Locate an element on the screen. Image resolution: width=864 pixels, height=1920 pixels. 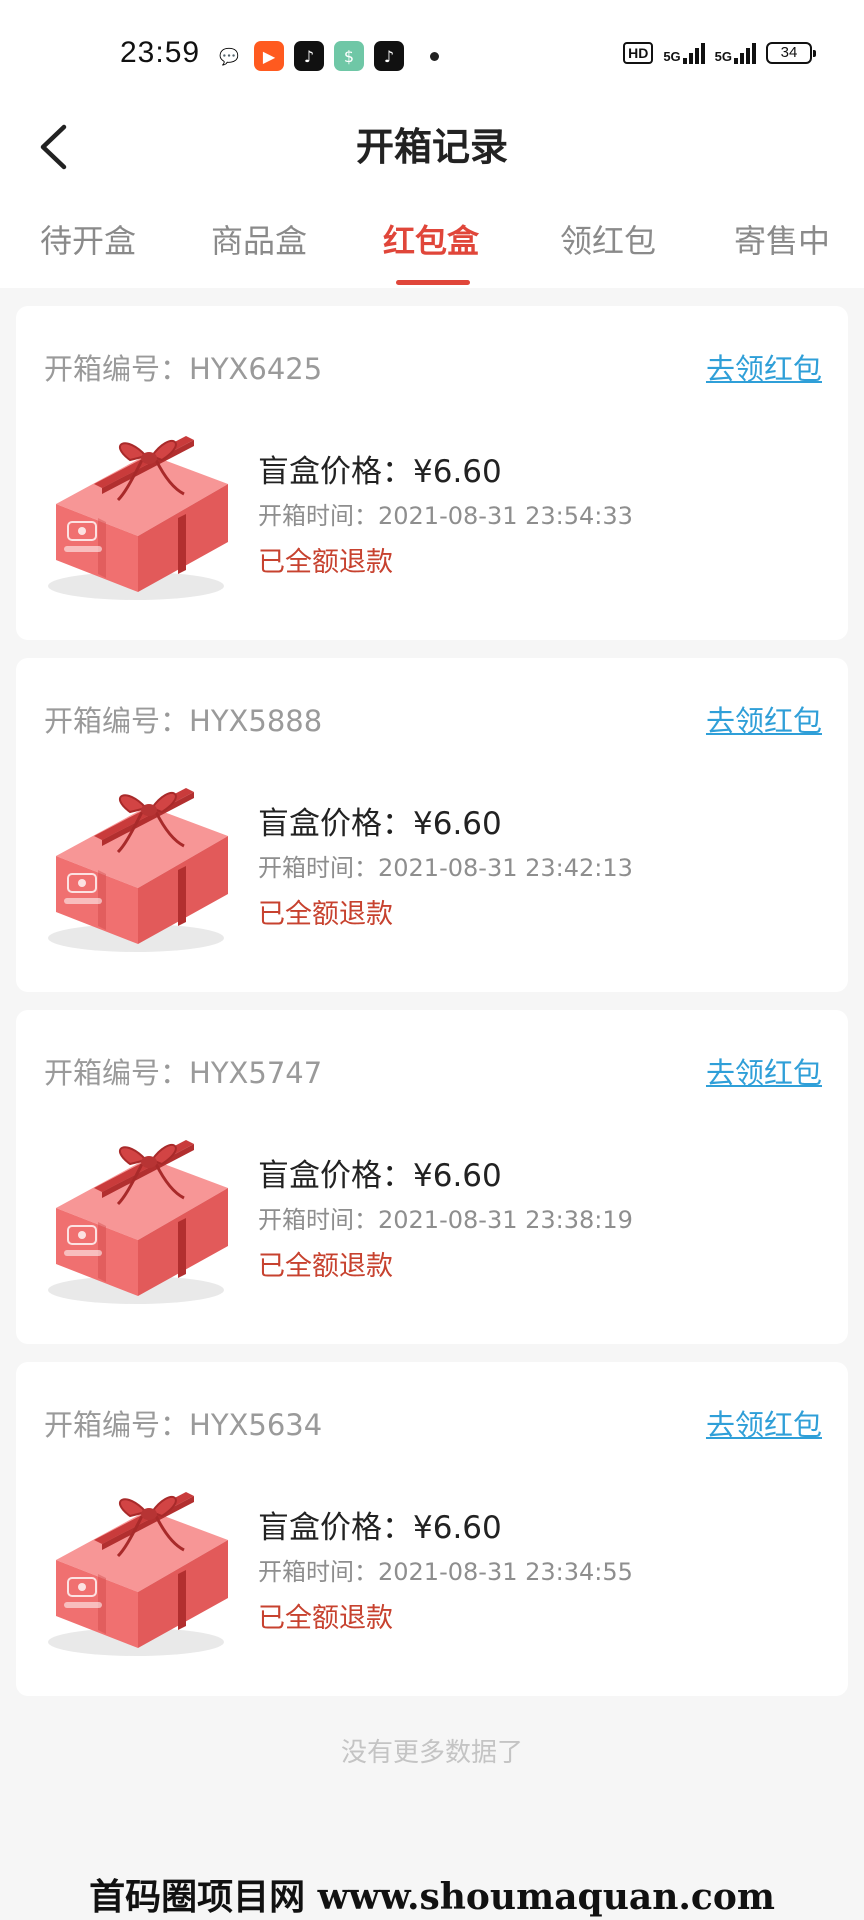
time-value: 2021-08-31 23:54:33 is located at coordinates (505, 516).